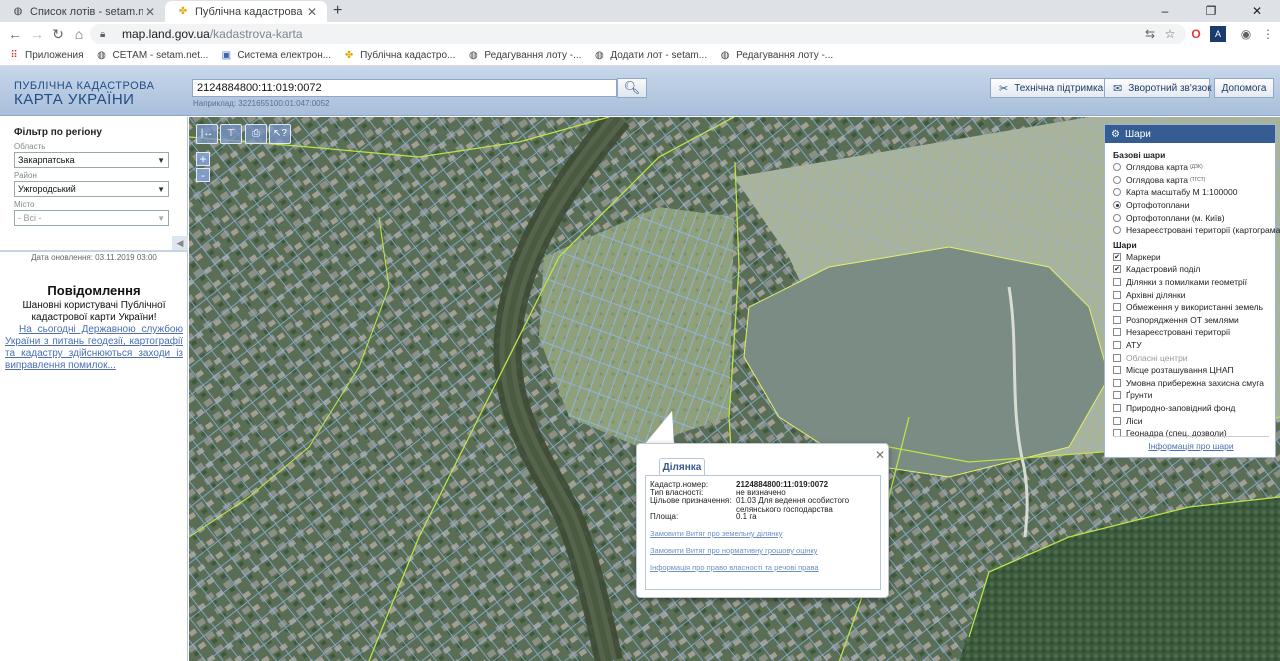 The image size is (1280, 661). Describe the element at coordinates (1191, 446) in the screenshot. I see `layers-info-link: Інформація про шари` at that location.